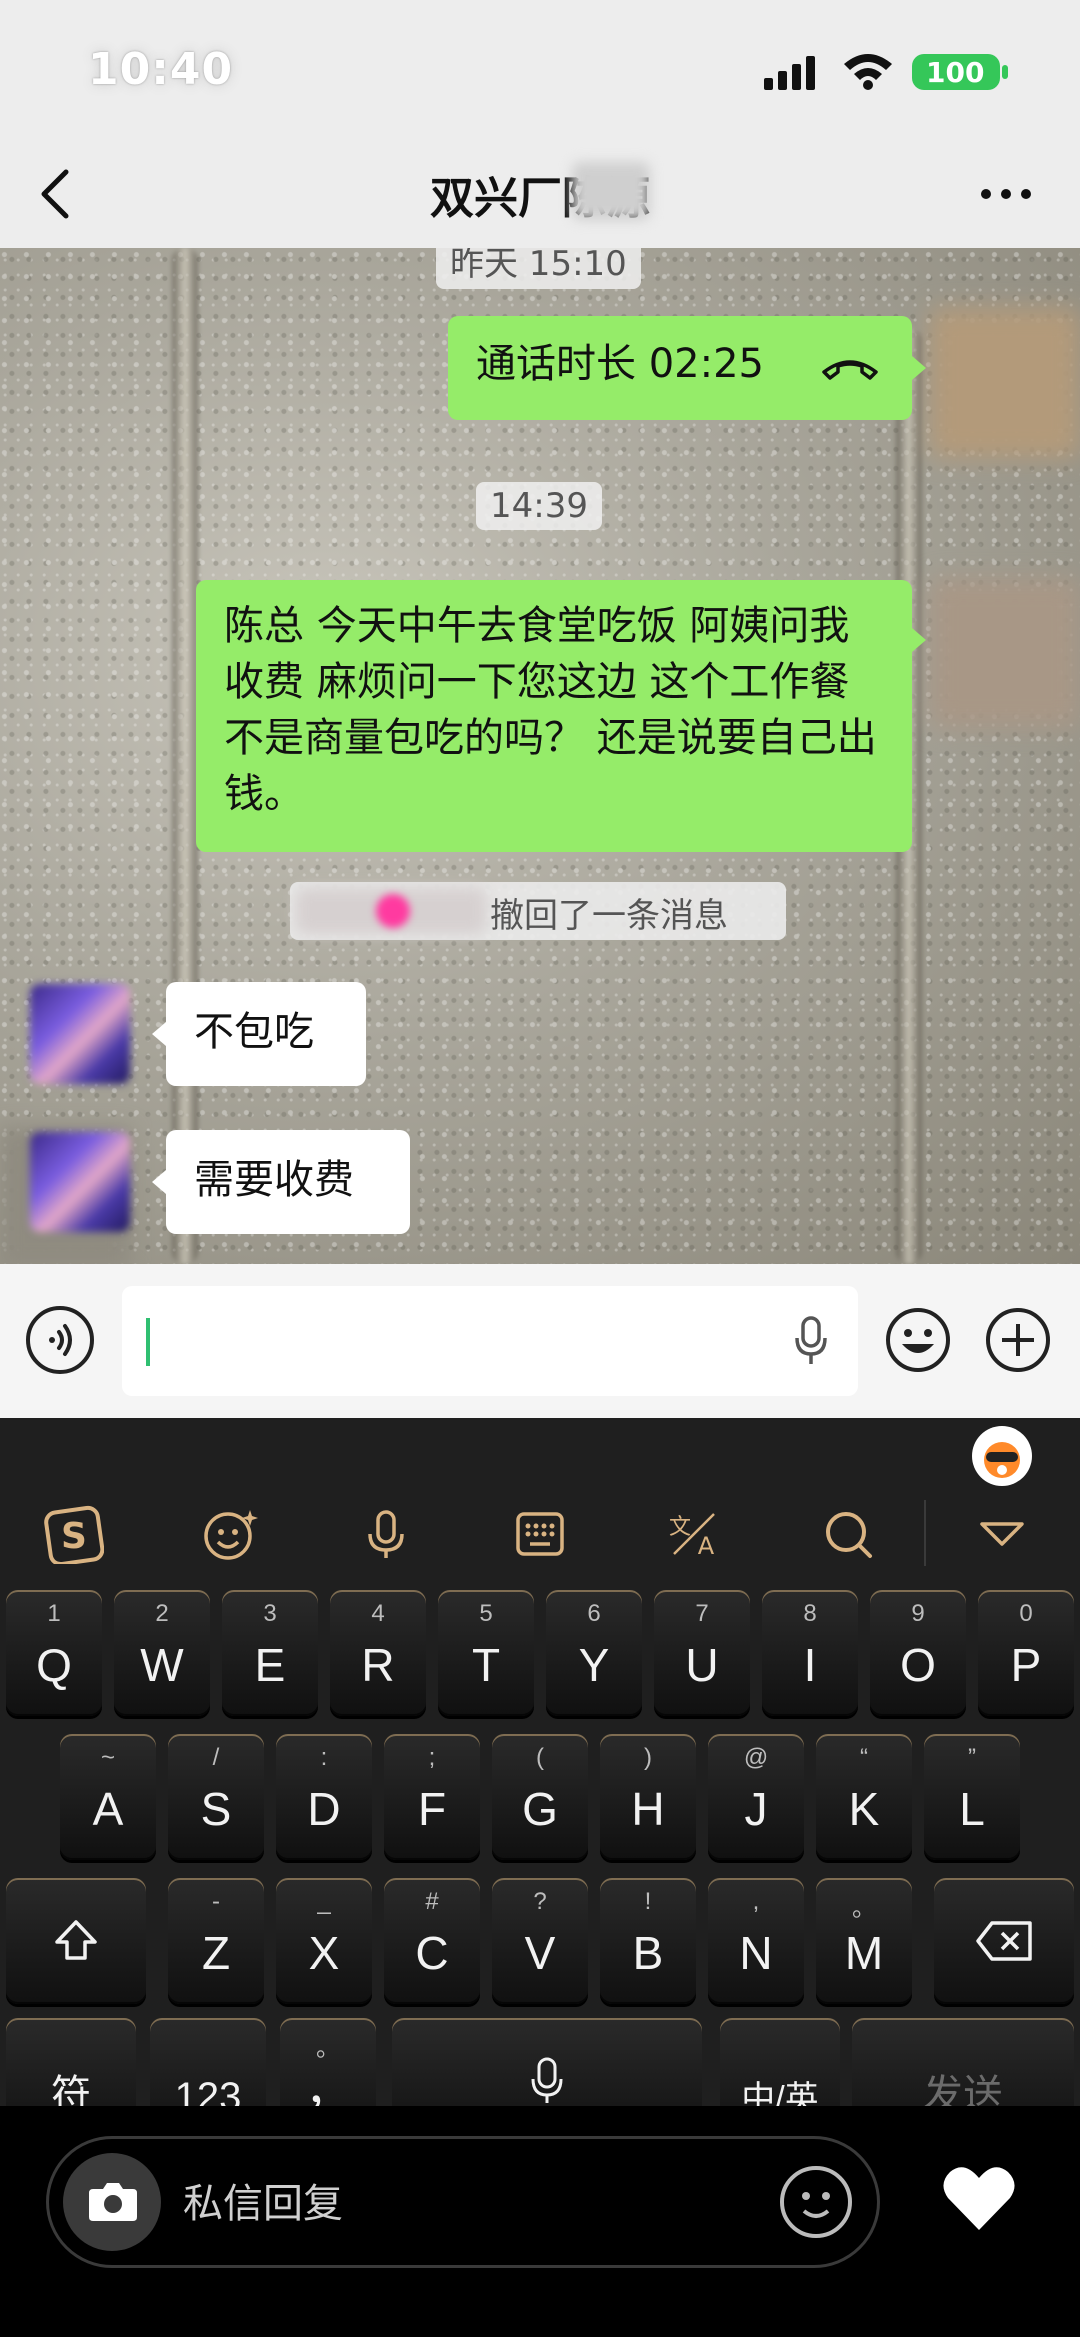 This screenshot has height=2337, width=1080. Describe the element at coordinates (979, 2198) in the screenshot. I see `heart-like-button` at that location.